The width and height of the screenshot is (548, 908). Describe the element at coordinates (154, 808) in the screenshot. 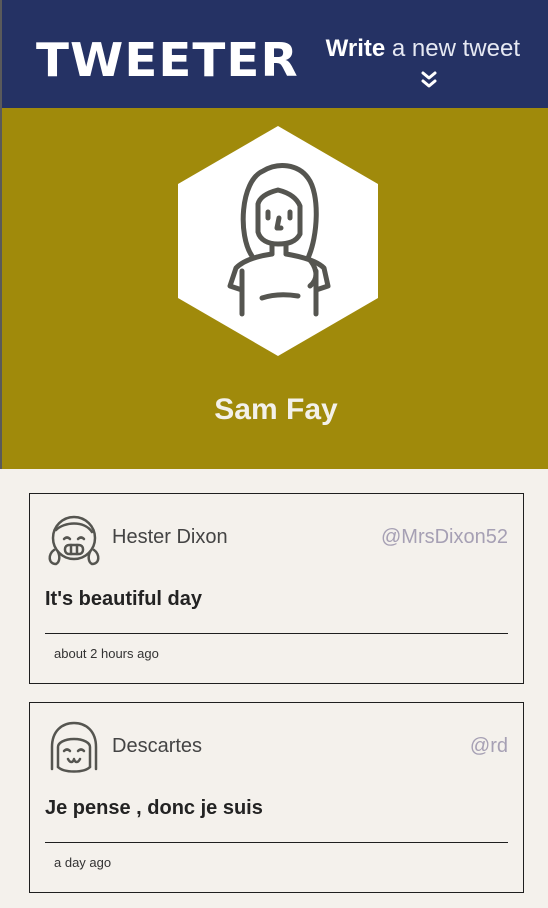

I see `tweet-text: Je pense , donc je suis` at that location.